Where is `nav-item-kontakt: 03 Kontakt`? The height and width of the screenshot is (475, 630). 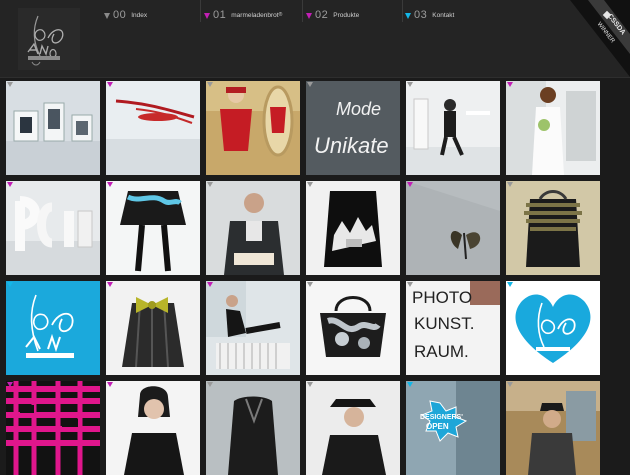 nav-item-kontakt: 03 Kontakt is located at coordinates (429, 15).